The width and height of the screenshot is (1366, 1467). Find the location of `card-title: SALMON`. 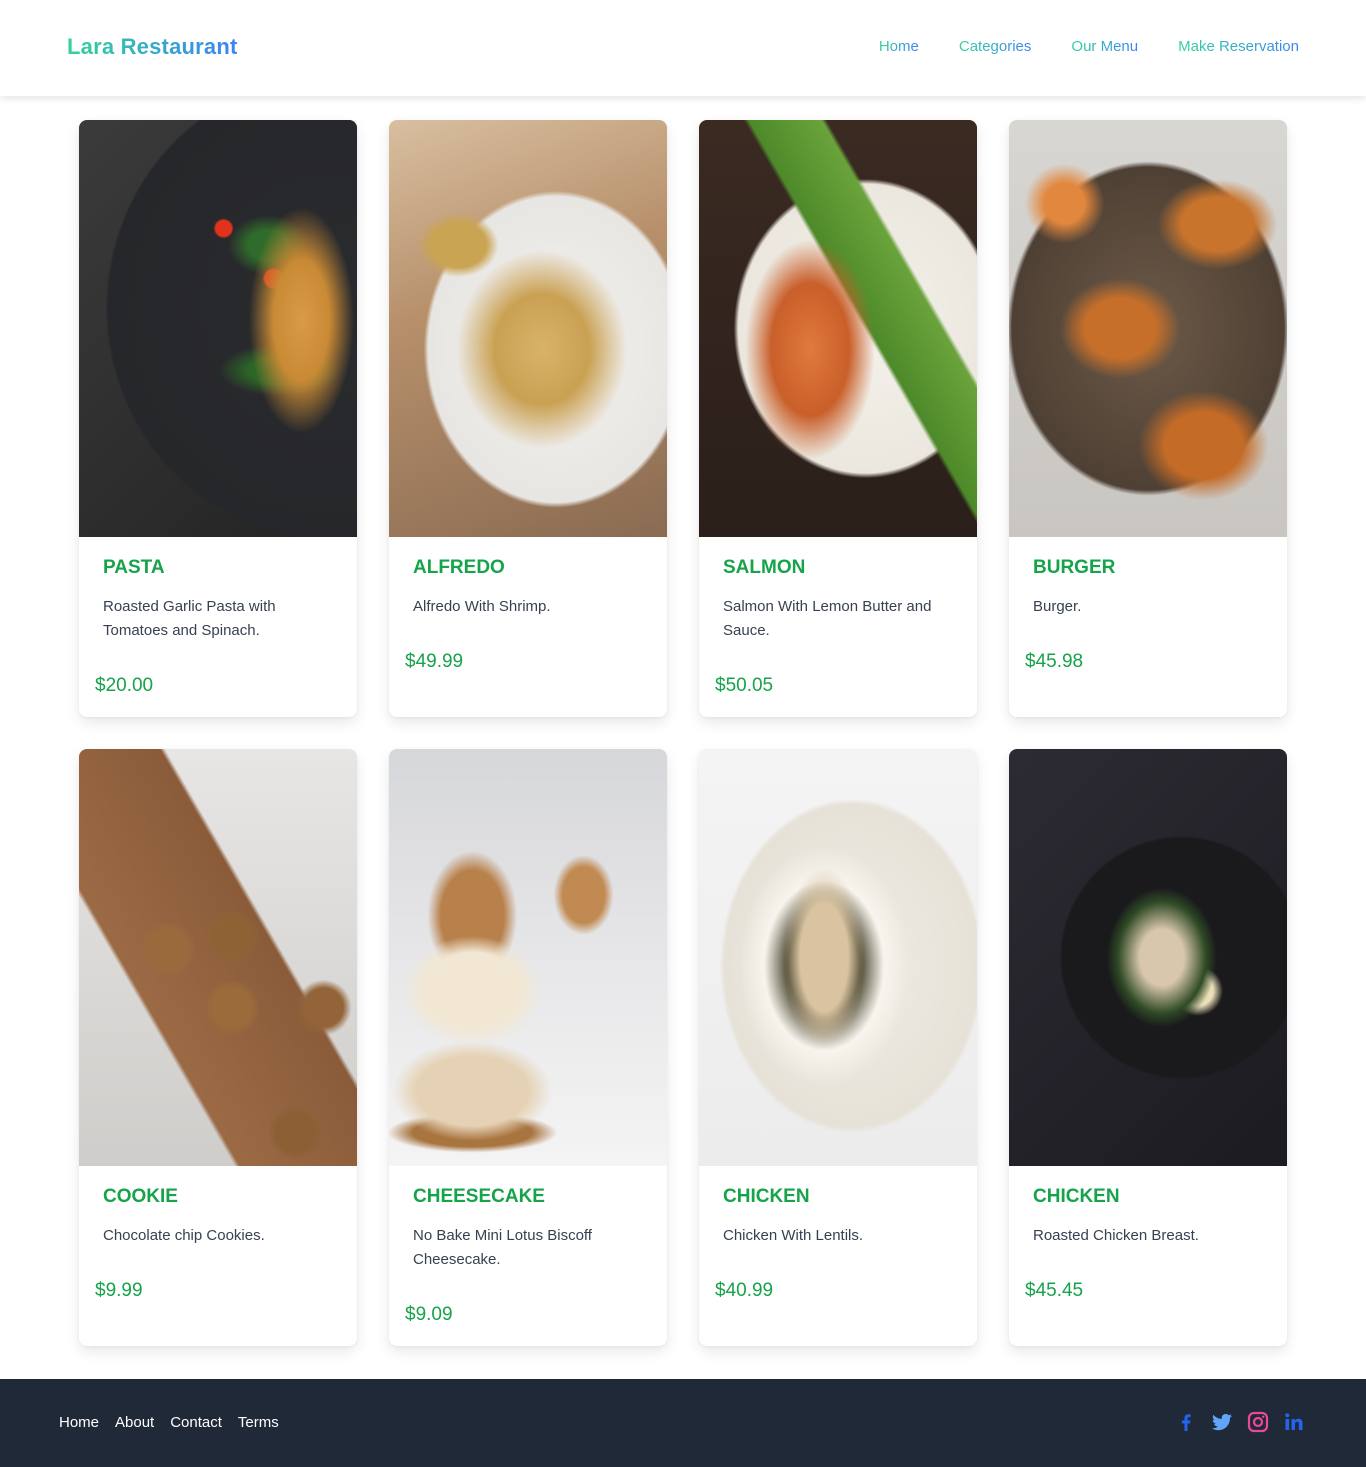

card-title: SALMON is located at coordinates (764, 567).